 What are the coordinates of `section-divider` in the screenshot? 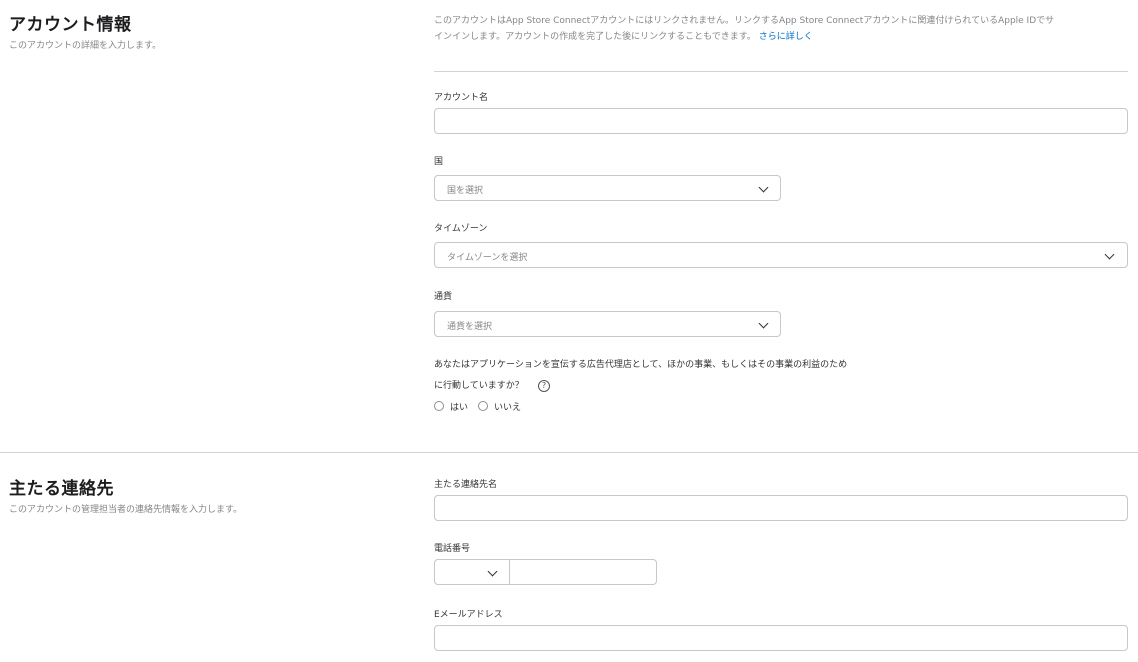 It's located at (569, 452).